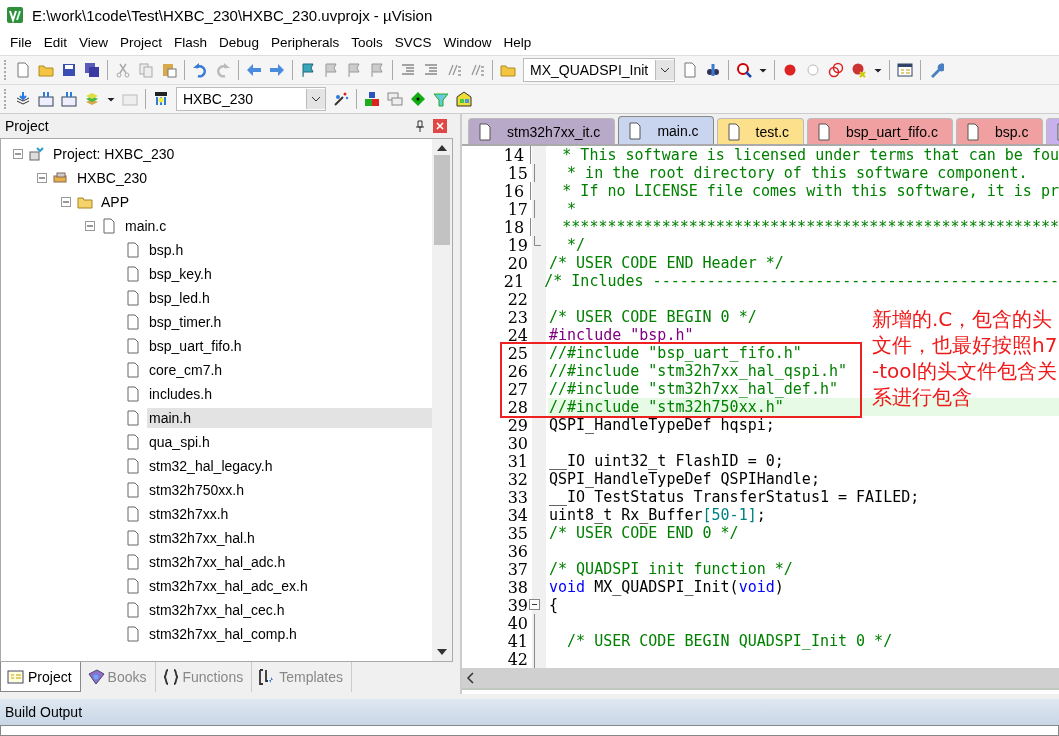 The width and height of the screenshot is (1059, 736). Describe the element at coordinates (200, 70) in the screenshot. I see `undo-icon` at that location.